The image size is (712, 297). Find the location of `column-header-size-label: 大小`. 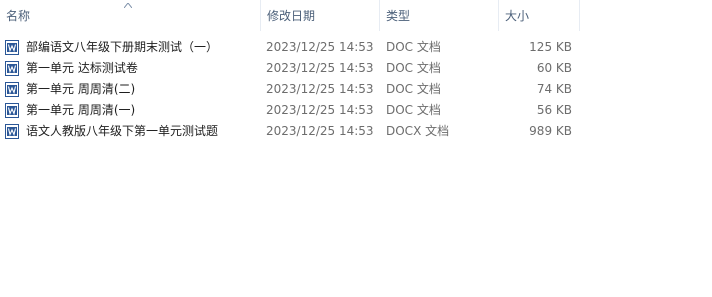

column-header-size-label: 大小 is located at coordinates (517, 16).